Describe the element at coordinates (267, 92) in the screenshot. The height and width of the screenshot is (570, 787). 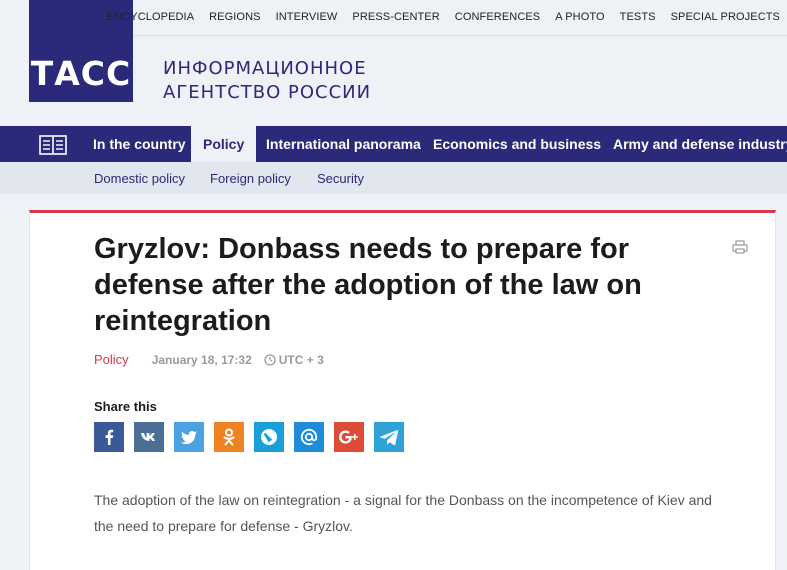
I see `agency-line-2: АГЕНТСТВО РОССИИ` at that location.